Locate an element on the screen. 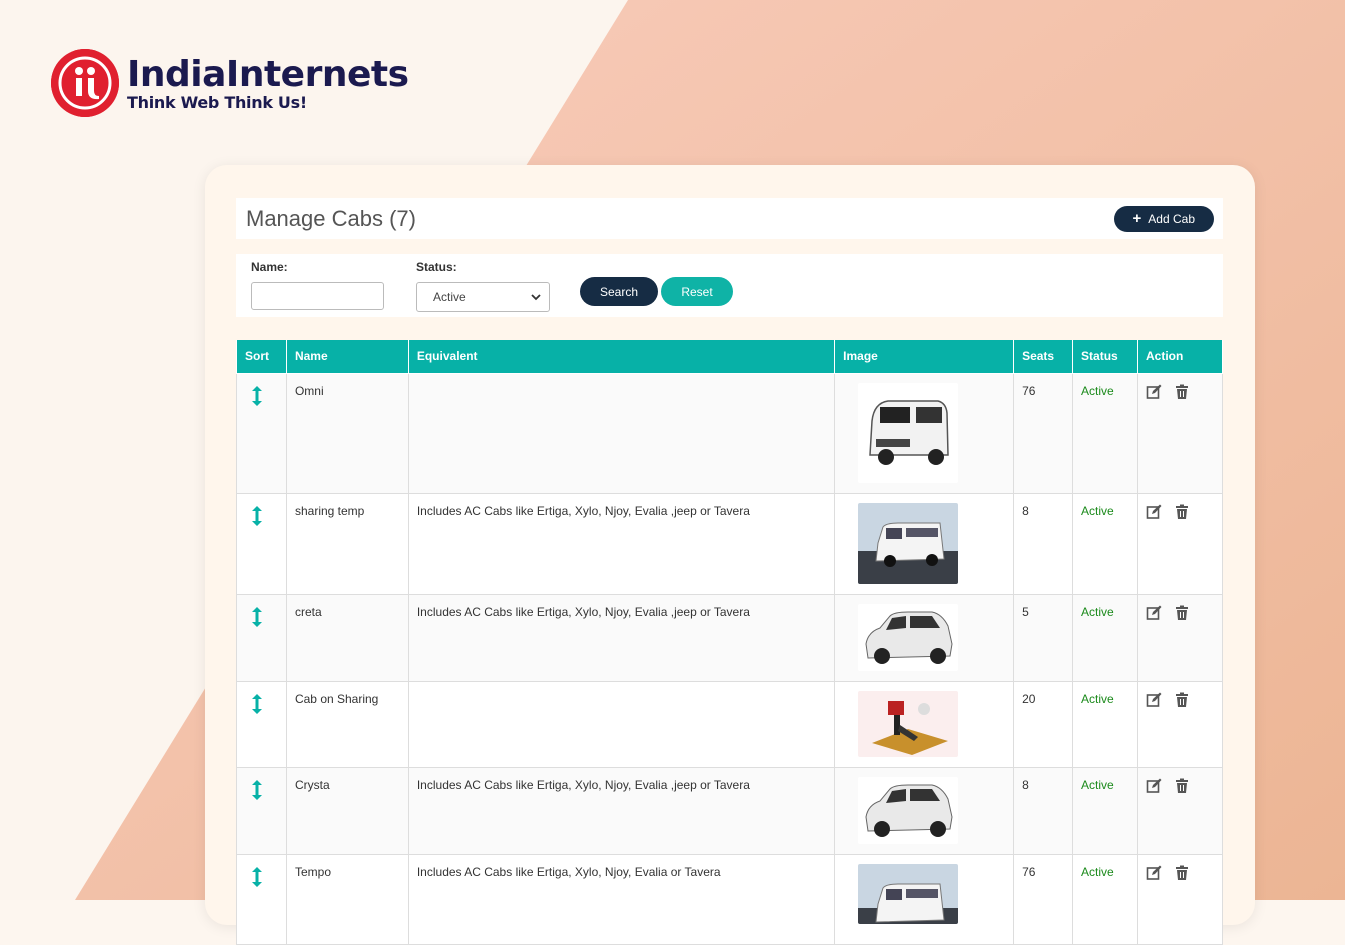 The image size is (1345, 945). page-header: Manage Cabs (7) + Add Cab is located at coordinates (729, 218).